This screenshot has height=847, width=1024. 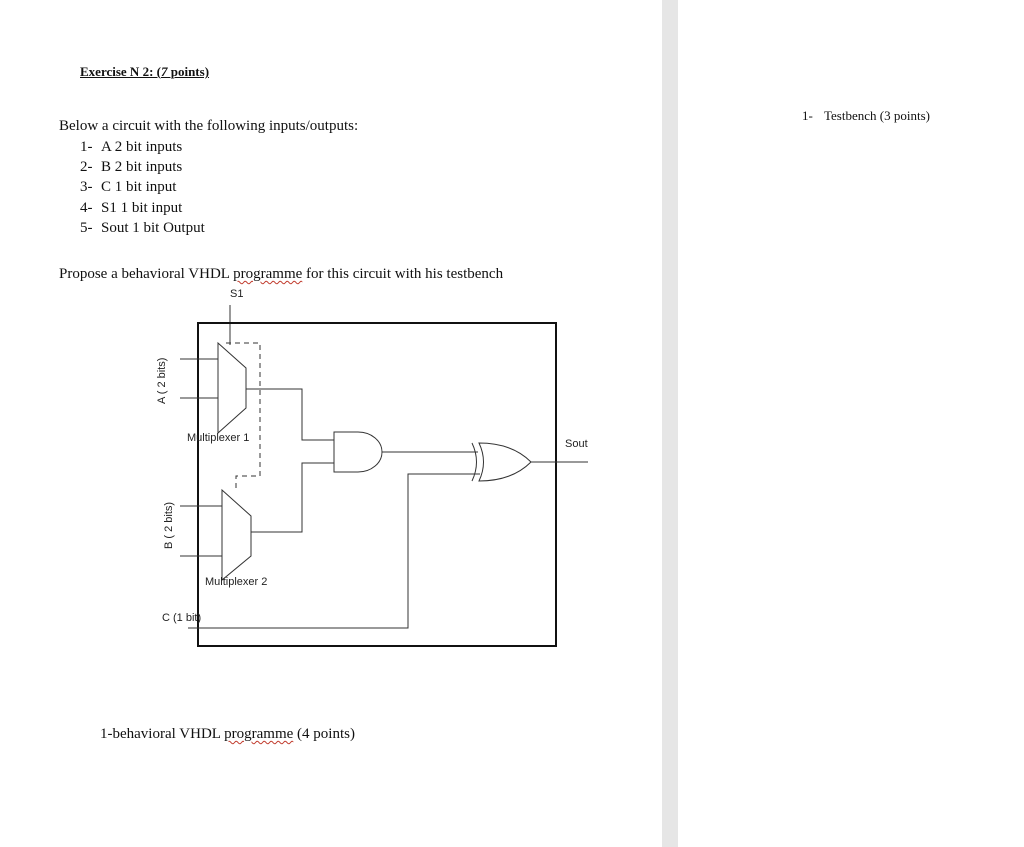 I want to click on list-marker: 1-, so click(x=807, y=115).